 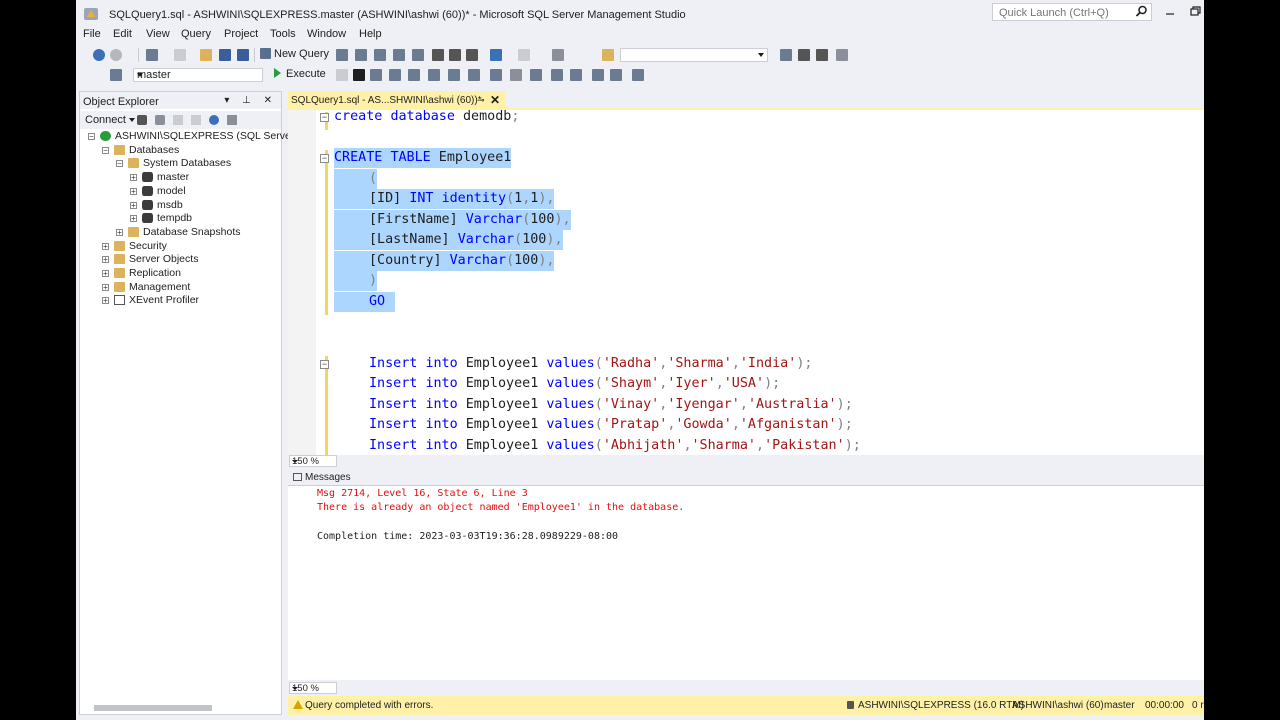 What do you see at coordinates (342, 75) in the screenshot?
I see `cancel-query-icon` at bounding box center [342, 75].